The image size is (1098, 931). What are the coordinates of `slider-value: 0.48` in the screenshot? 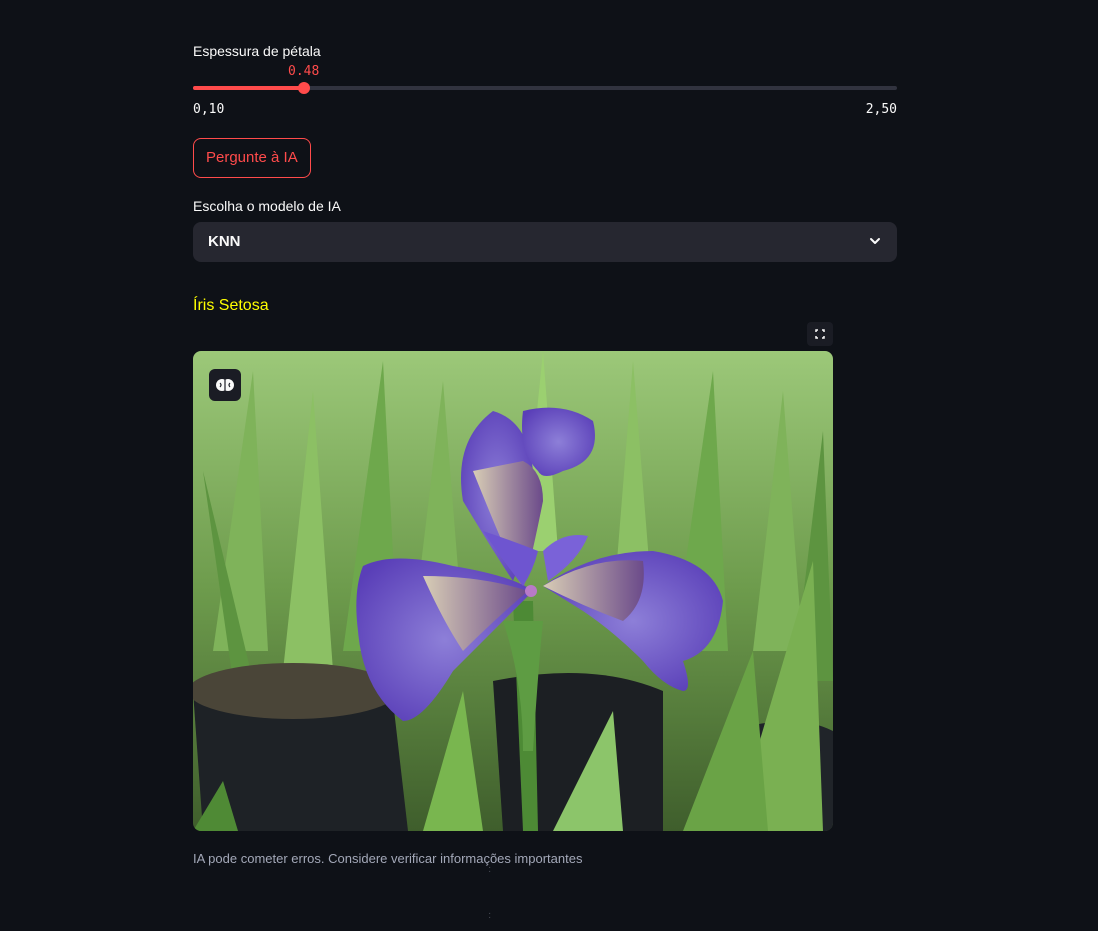 It's located at (304, 71).